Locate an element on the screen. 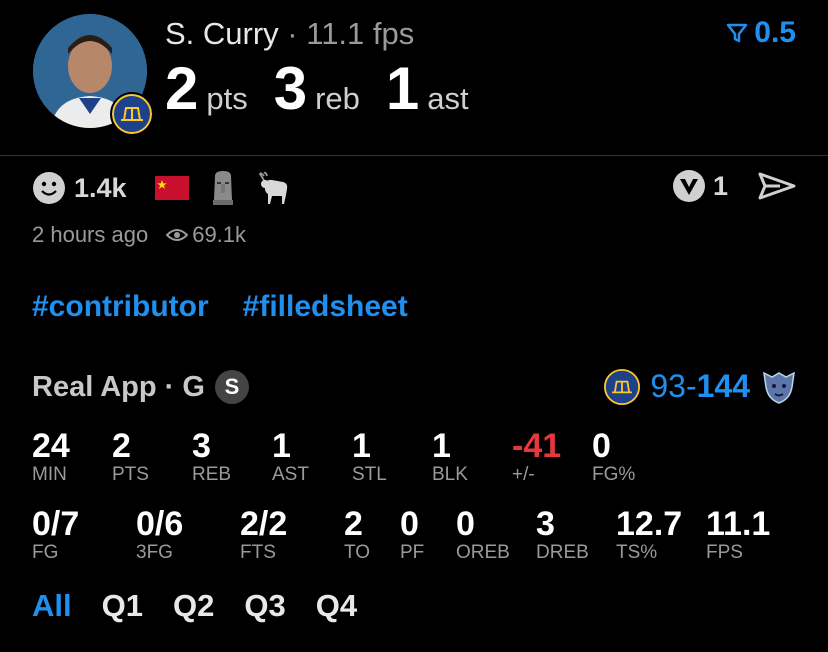  stat-label: FPS is located at coordinates (724, 552).